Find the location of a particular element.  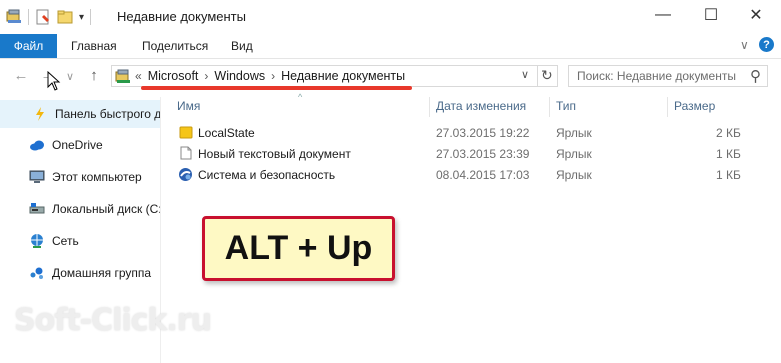

maximize-icon: ☐ is located at coordinates (711, 15).